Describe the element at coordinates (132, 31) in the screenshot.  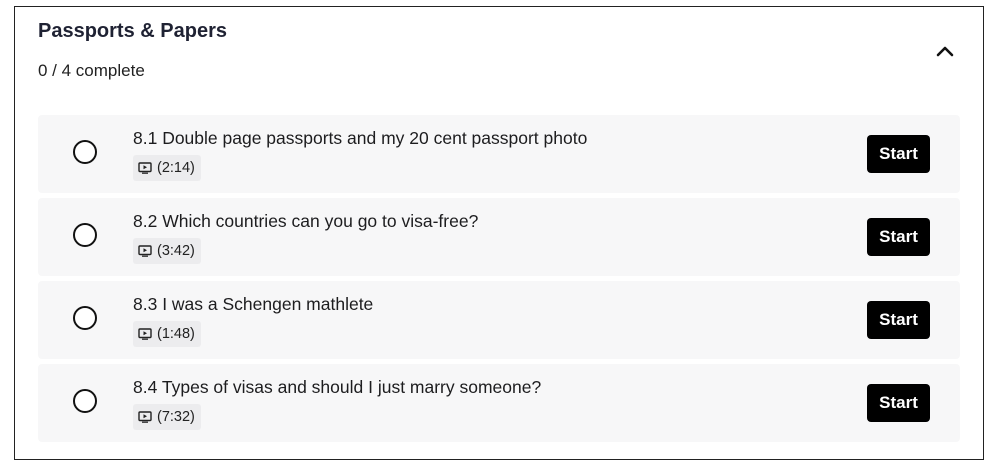
I see `section-title: Passports & Papers` at that location.